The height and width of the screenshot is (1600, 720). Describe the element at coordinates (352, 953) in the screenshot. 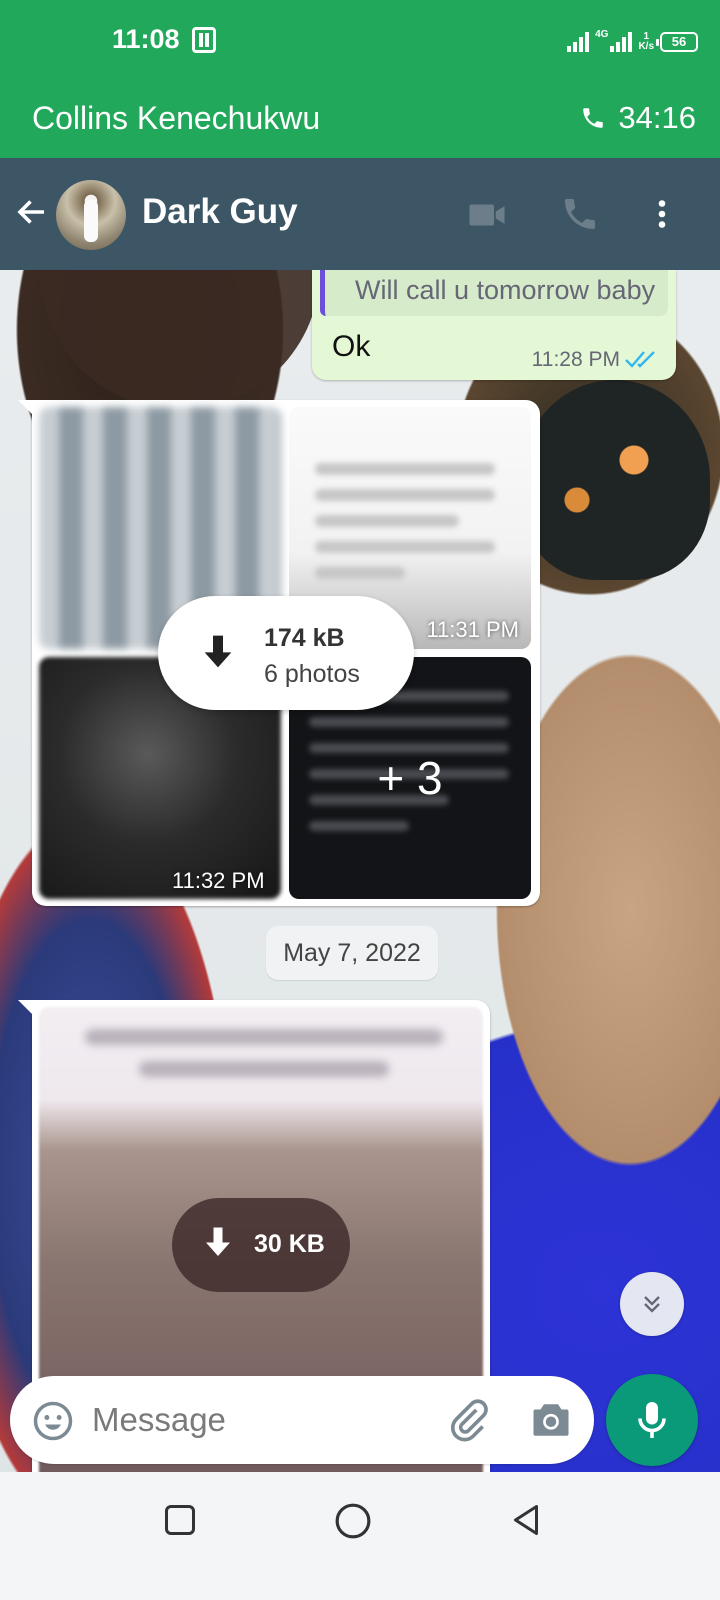

I see `date-separator: May 7, 2022` at that location.